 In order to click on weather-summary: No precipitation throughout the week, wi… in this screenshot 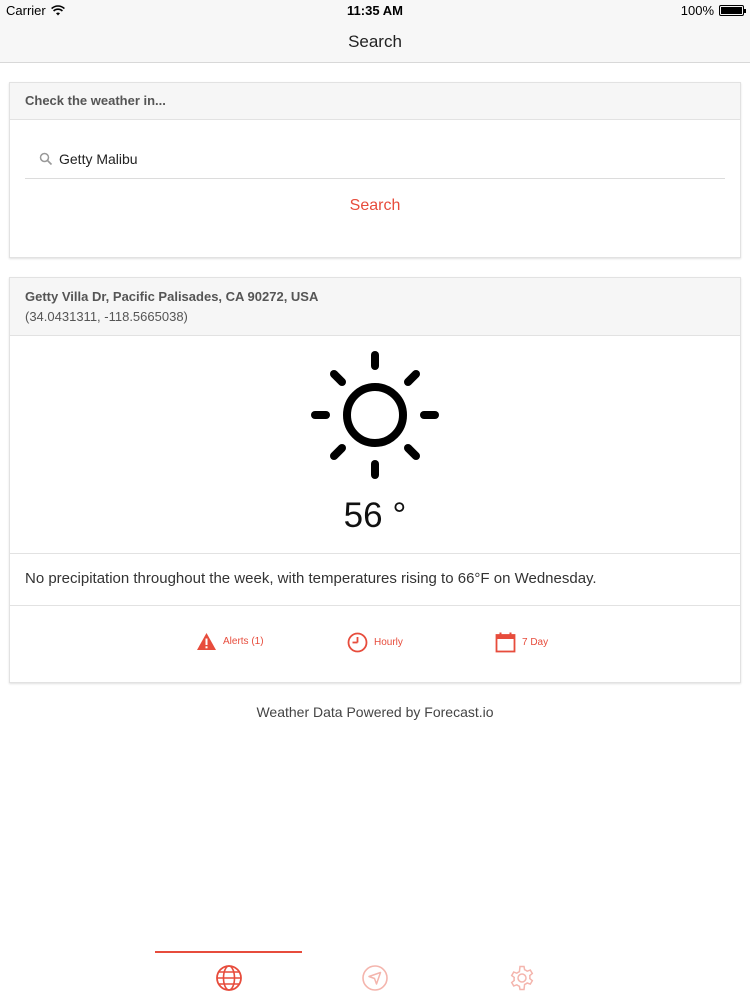, I will do `click(311, 578)`.